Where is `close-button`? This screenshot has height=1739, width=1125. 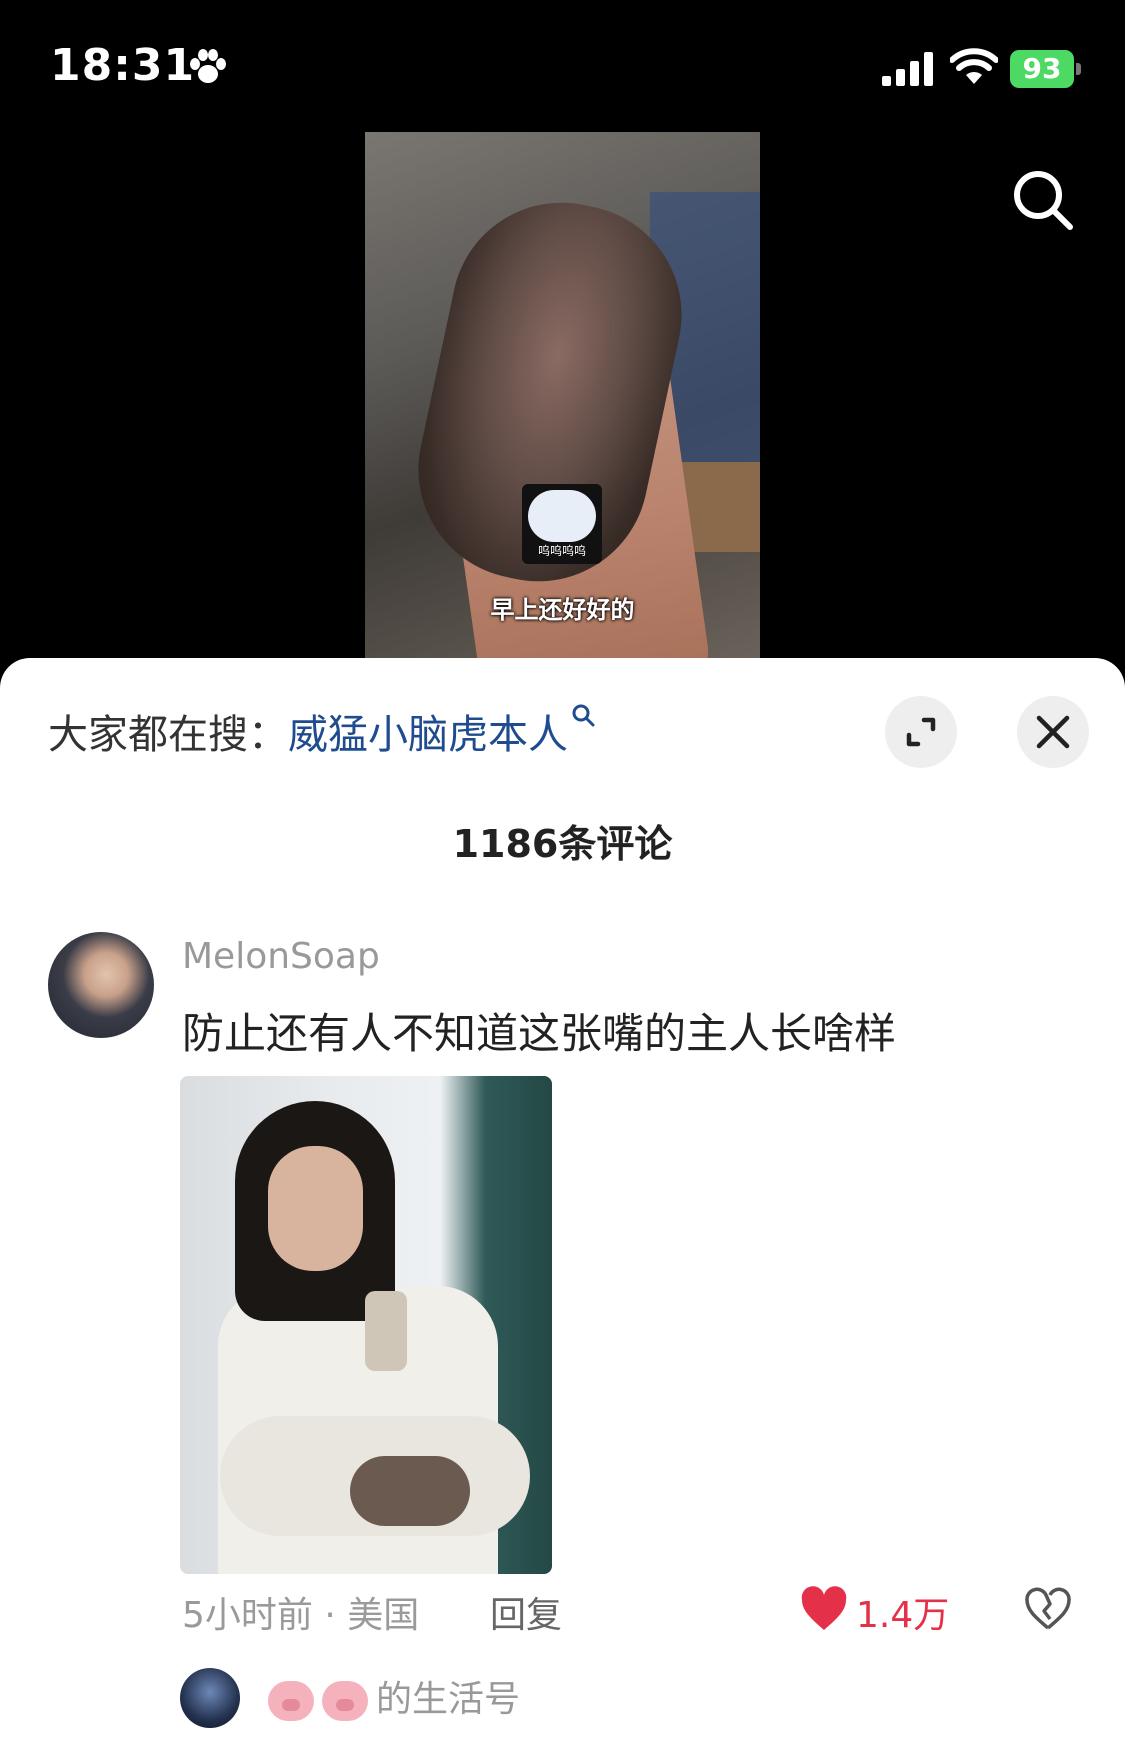
close-button is located at coordinates (1053, 732).